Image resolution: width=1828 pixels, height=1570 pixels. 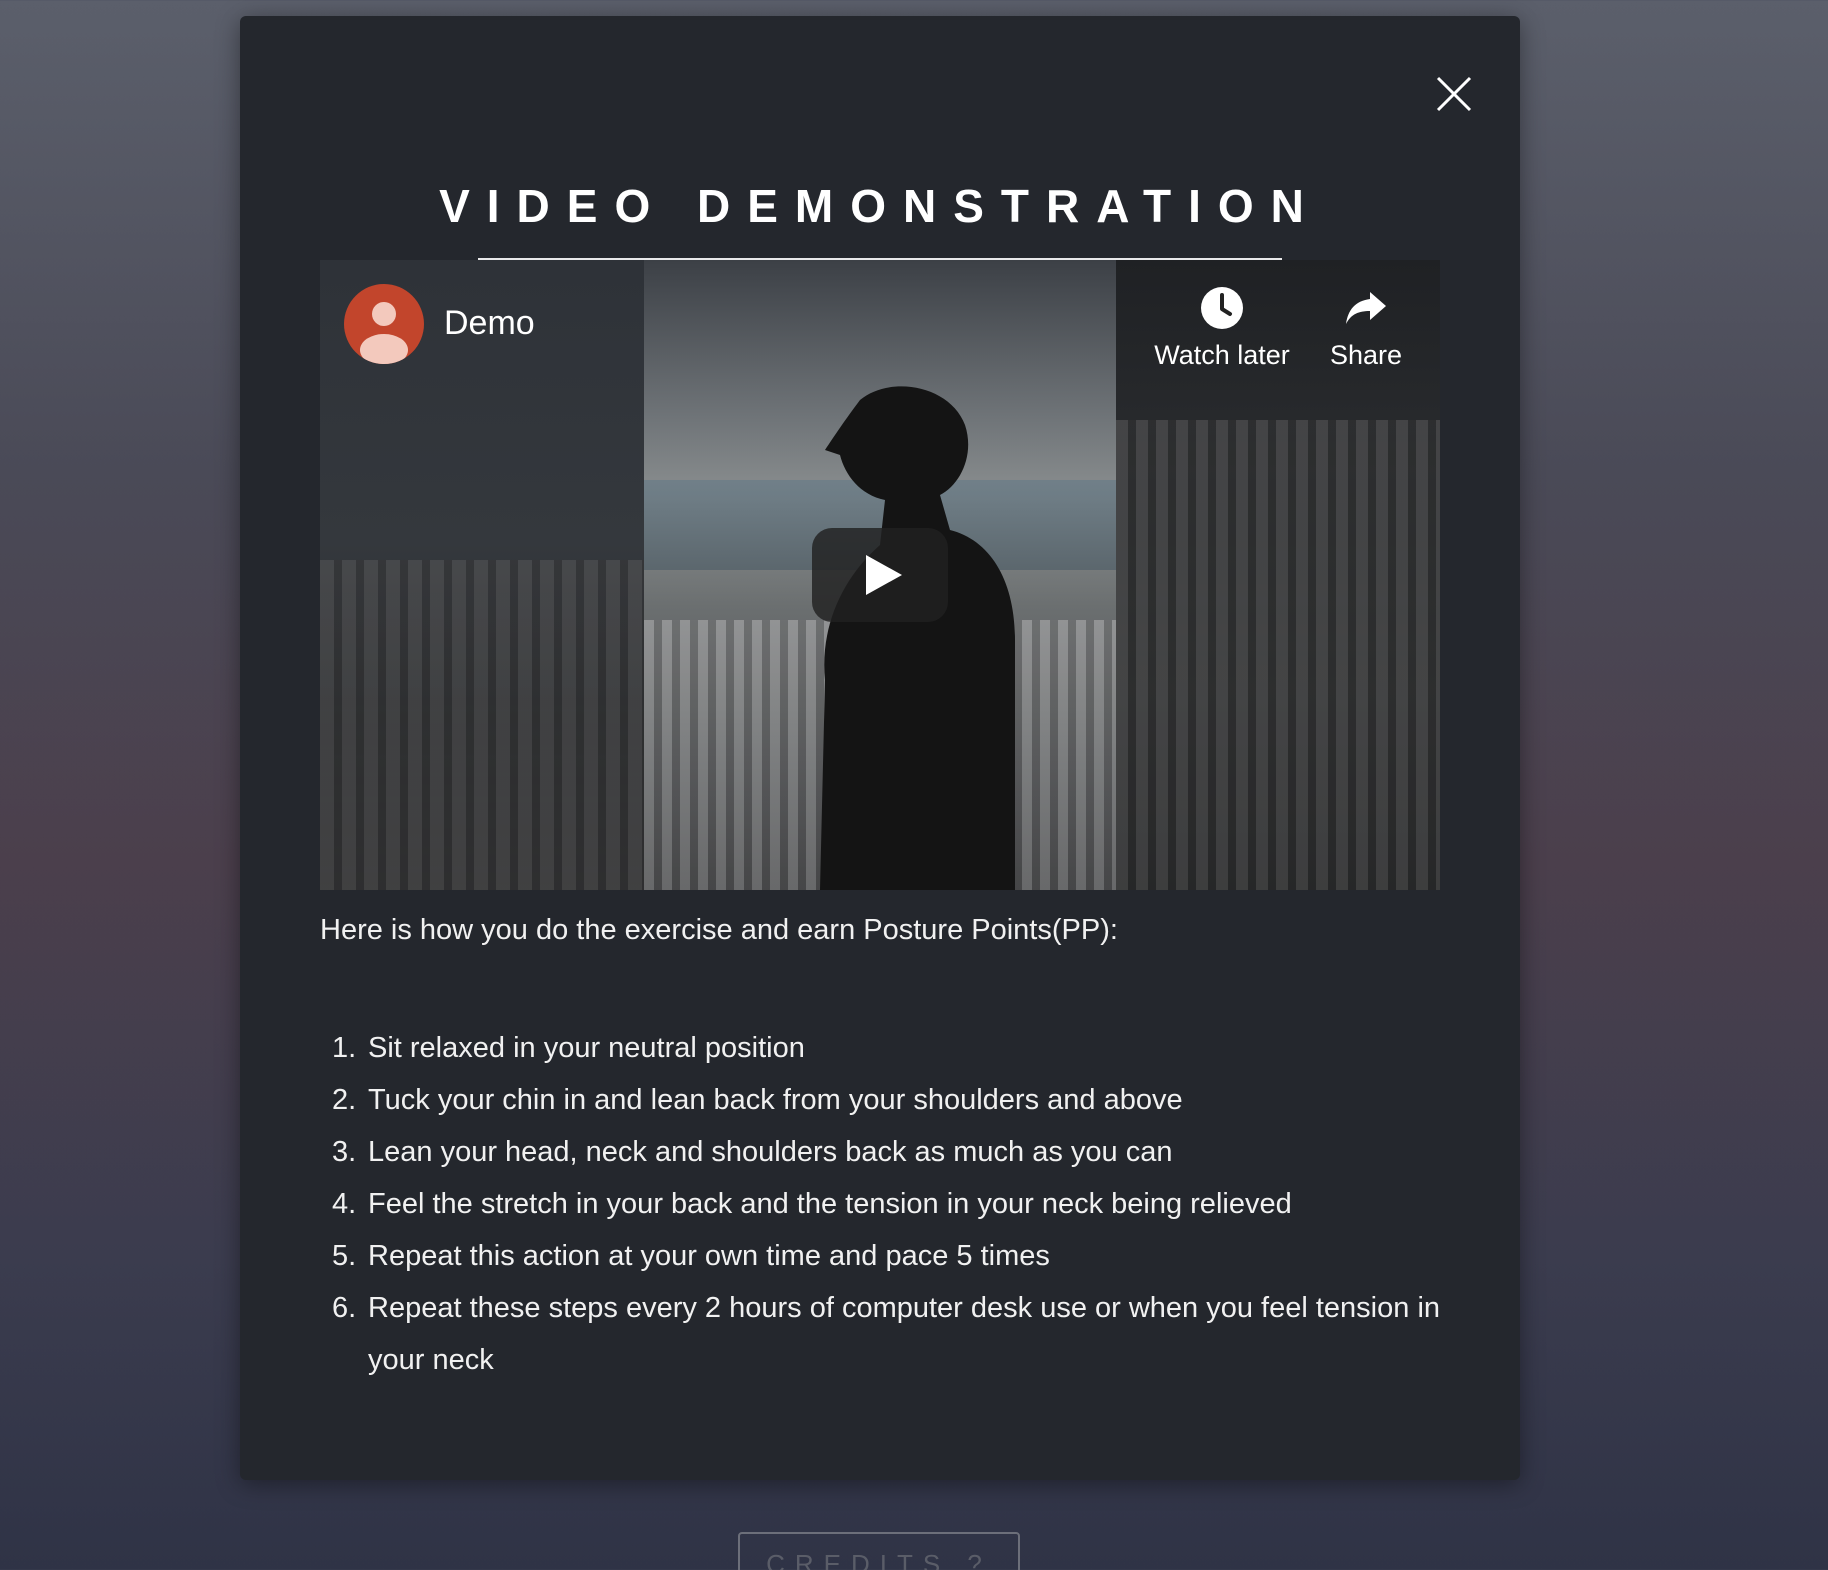 I want to click on step-number: 1., so click(x=344, y=1048).